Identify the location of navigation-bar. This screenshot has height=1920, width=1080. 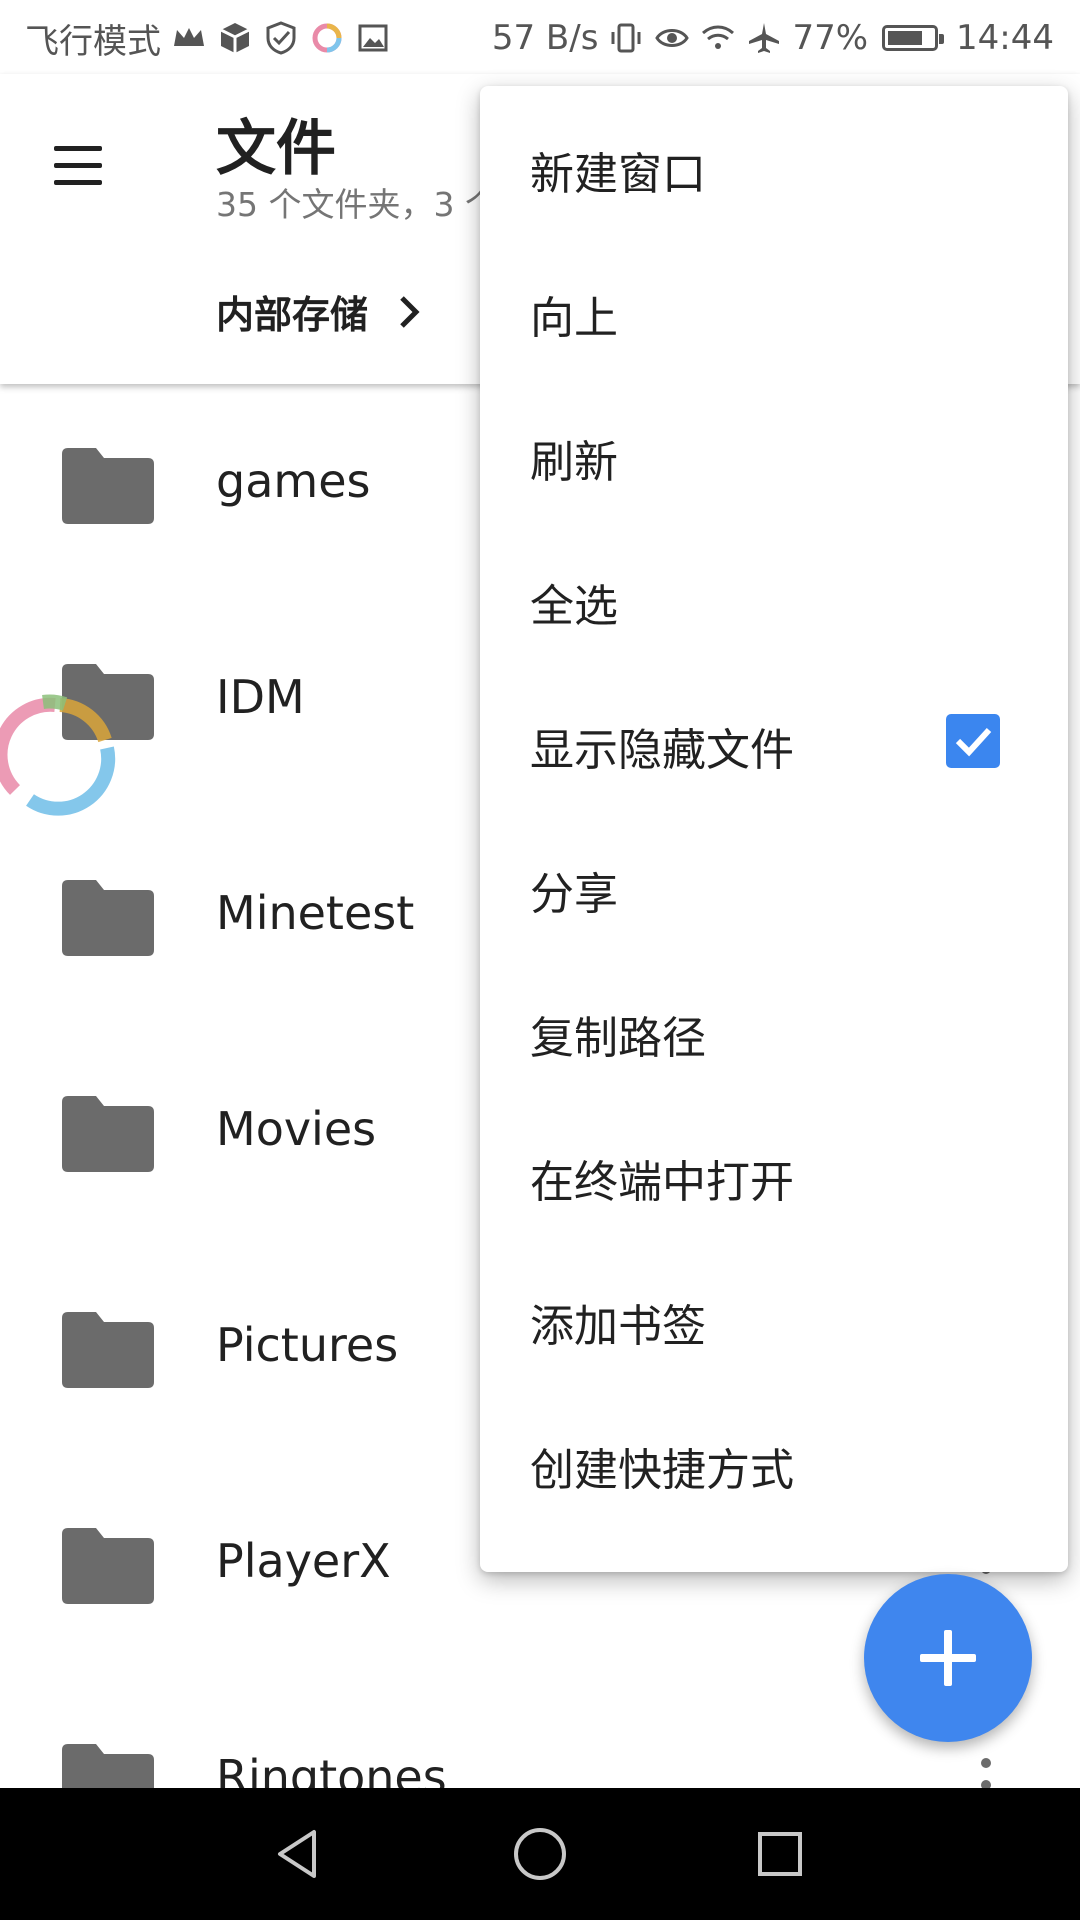
(540, 1854).